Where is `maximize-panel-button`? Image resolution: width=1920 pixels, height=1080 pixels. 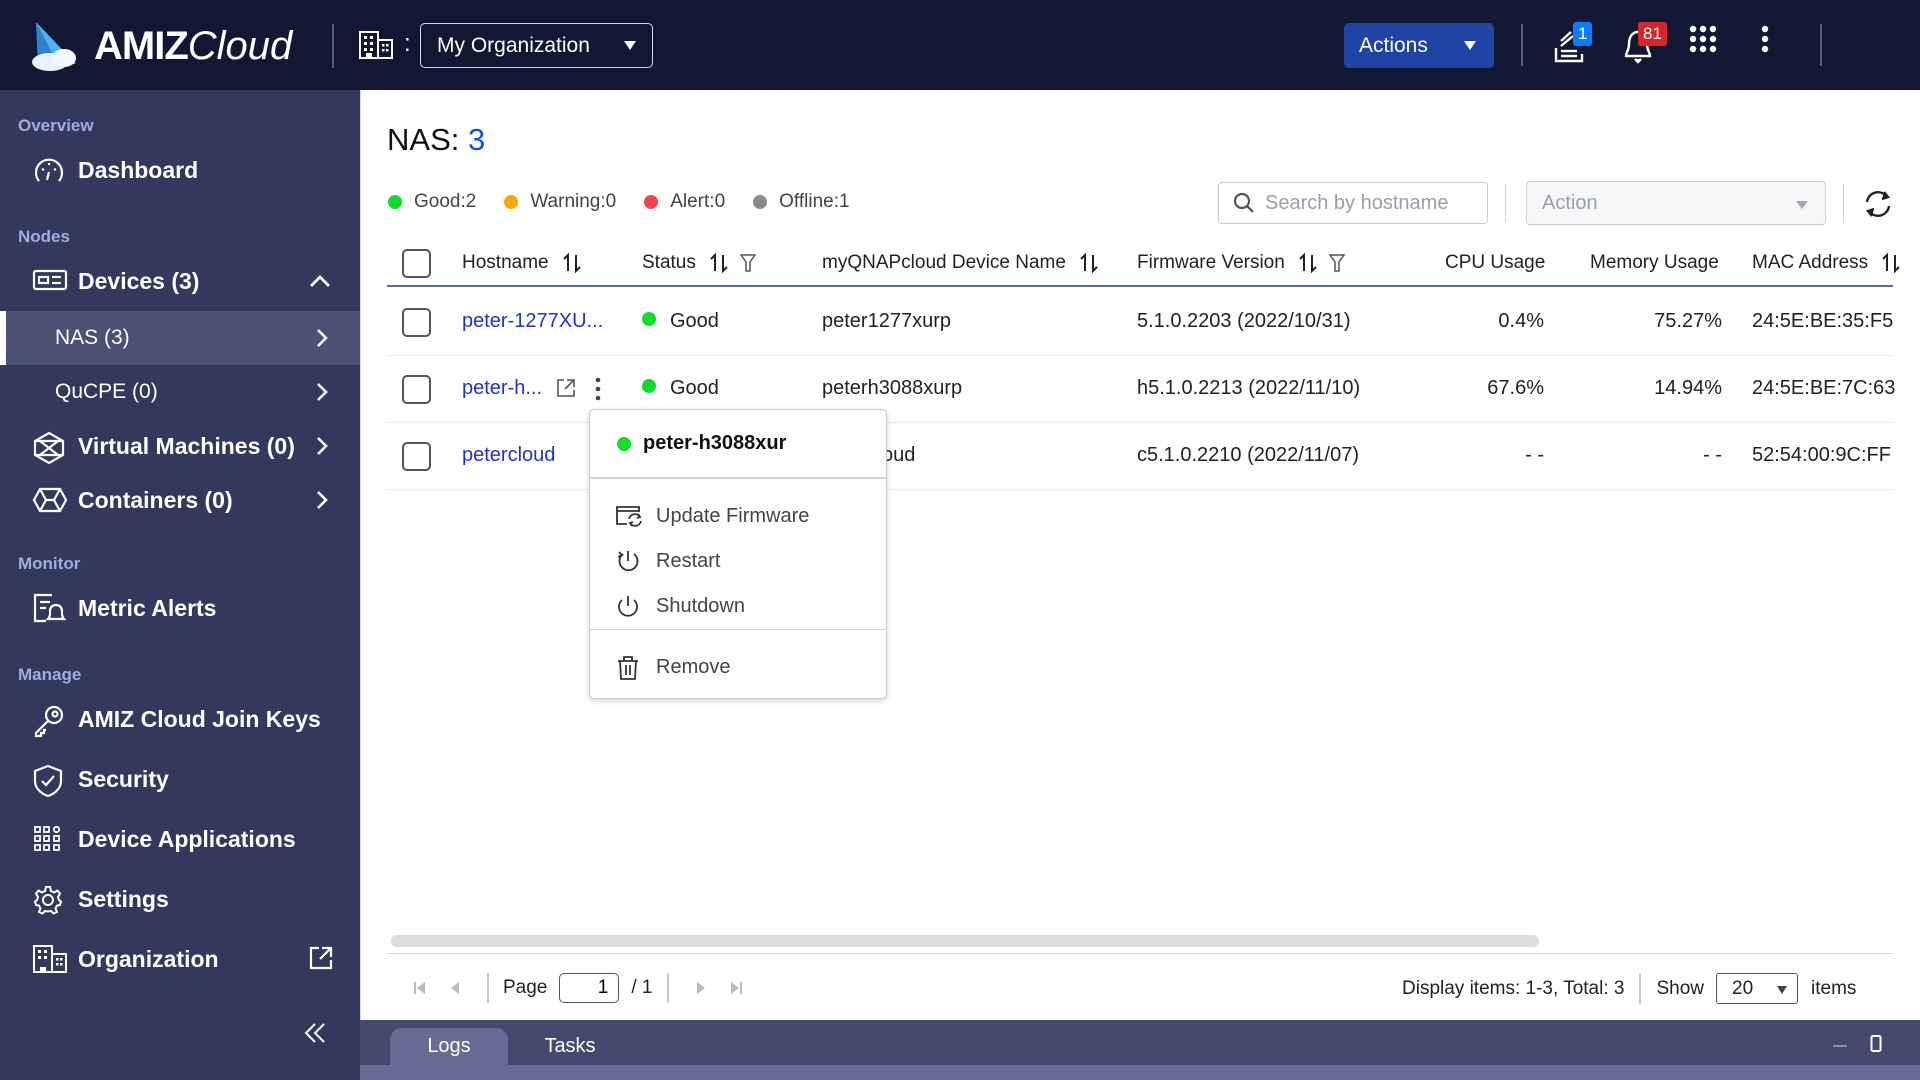
maximize-panel-button is located at coordinates (1876, 1044).